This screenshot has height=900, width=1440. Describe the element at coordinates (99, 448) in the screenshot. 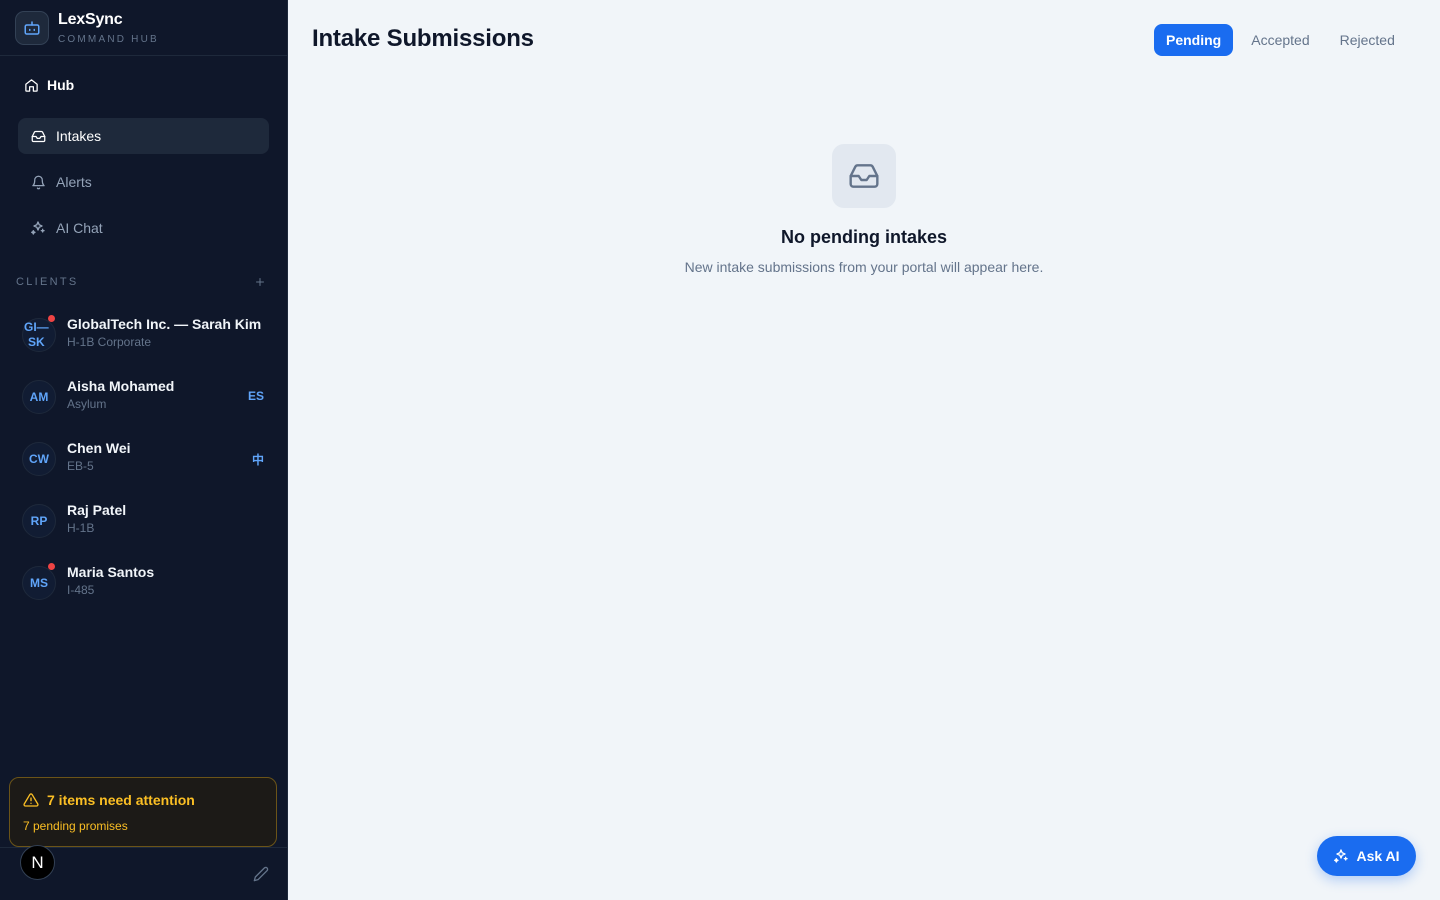

I see `client-name: Chen Wei` at that location.